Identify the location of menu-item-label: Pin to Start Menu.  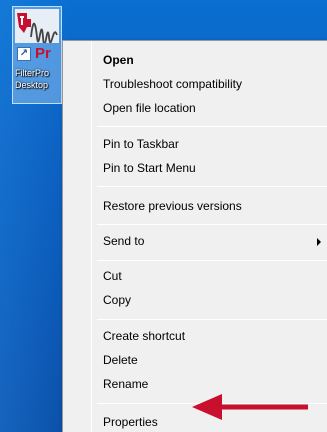
(149, 168).